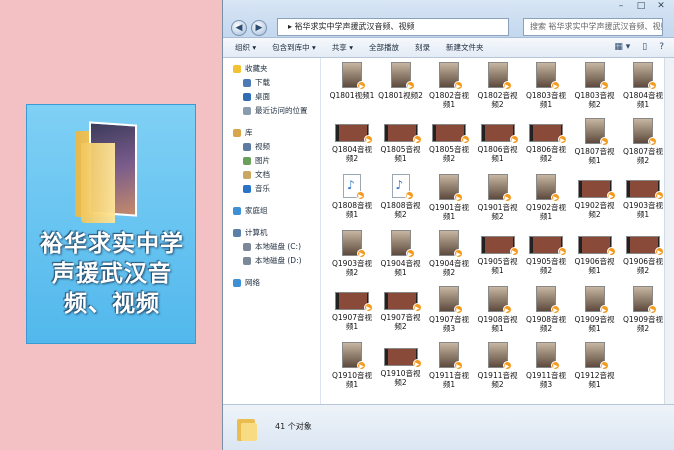 The width and height of the screenshot is (674, 450). What do you see at coordinates (384, 47) in the screenshot?
I see `play-all-button: 全部播放` at bounding box center [384, 47].